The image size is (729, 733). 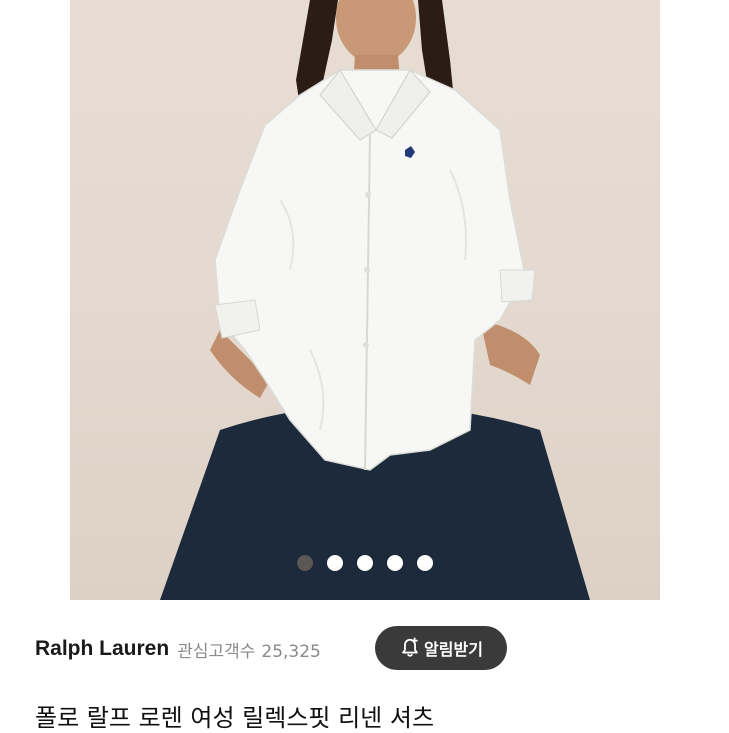 What do you see at coordinates (453, 649) in the screenshot?
I see `alert-button-label: 알림받기` at bounding box center [453, 649].